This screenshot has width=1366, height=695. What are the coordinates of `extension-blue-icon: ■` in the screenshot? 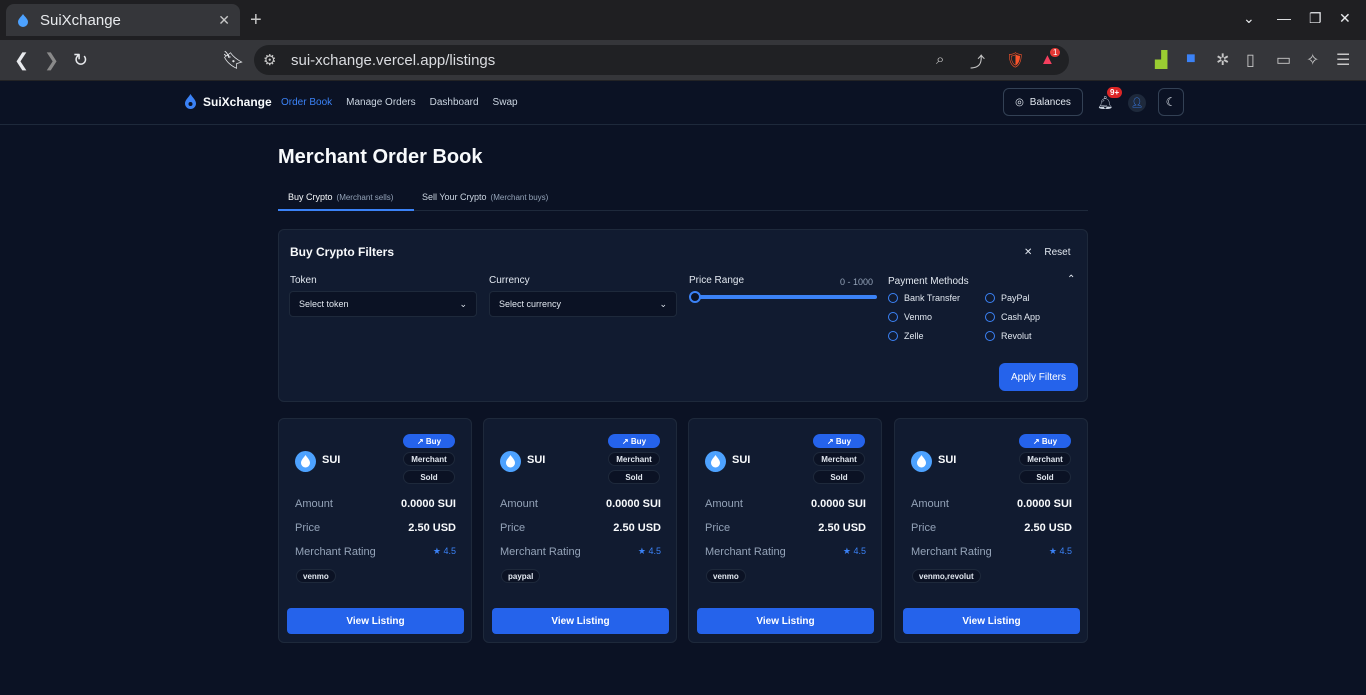 It's located at (1191, 59).